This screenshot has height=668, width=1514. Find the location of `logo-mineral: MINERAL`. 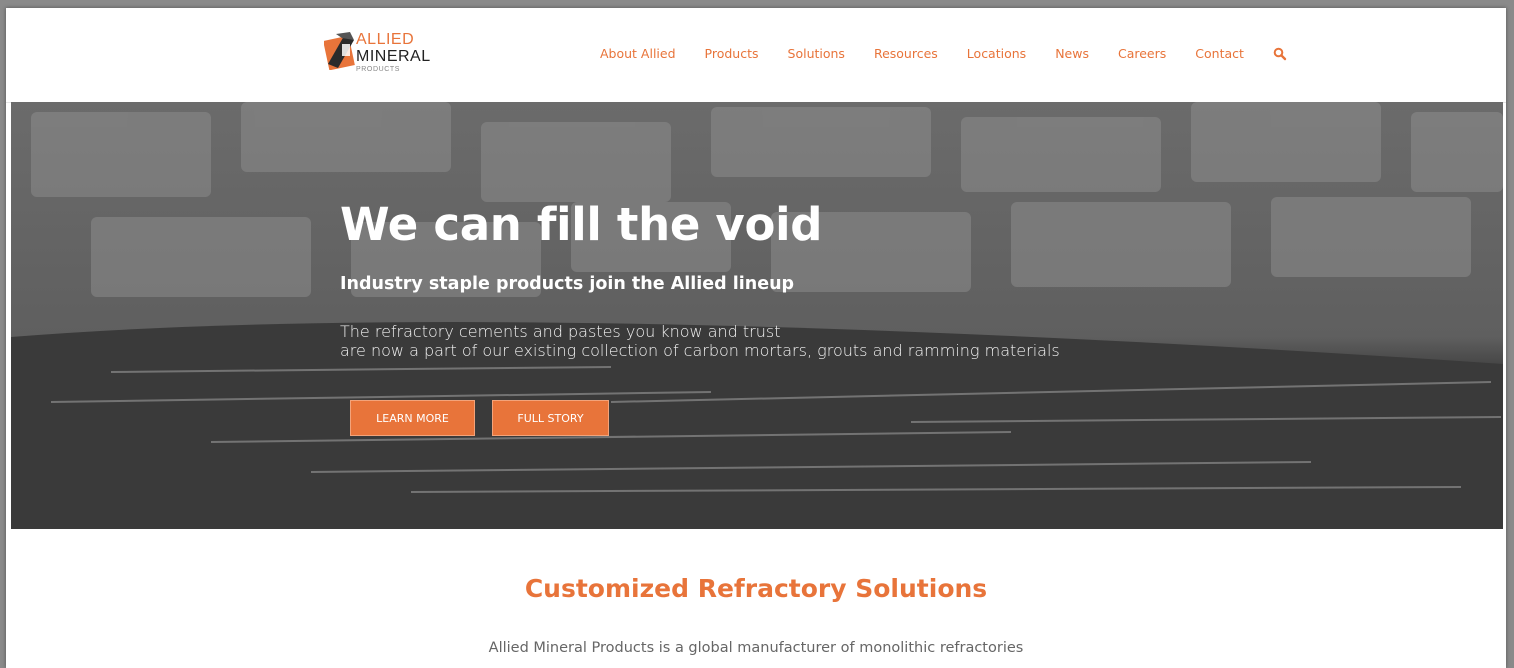

logo-mineral: MINERAL is located at coordinates (393, 56).